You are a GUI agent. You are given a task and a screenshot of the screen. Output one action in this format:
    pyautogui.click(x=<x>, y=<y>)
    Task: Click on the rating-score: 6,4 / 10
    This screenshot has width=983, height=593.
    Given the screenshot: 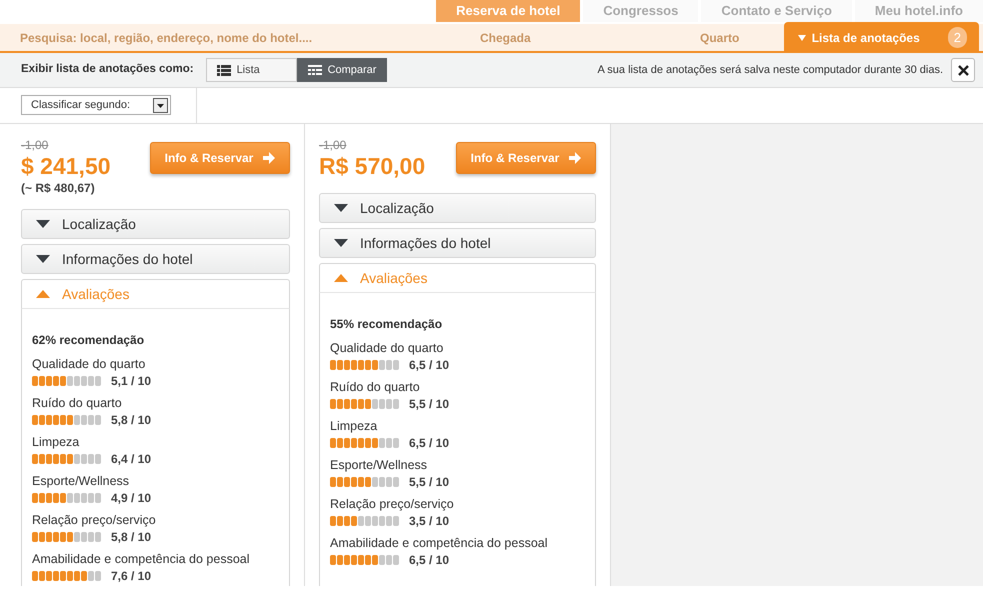 What is the action you would take?
    pyautogui.click(x=131, y=459)
    